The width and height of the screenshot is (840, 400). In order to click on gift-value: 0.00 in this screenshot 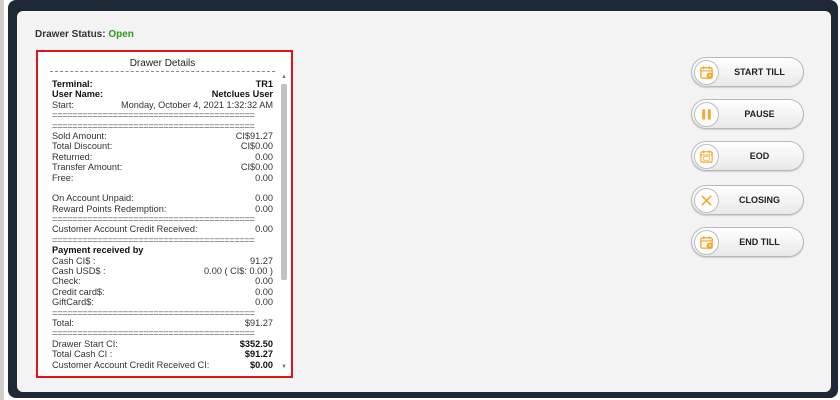, I will do `click(264, 302)`.